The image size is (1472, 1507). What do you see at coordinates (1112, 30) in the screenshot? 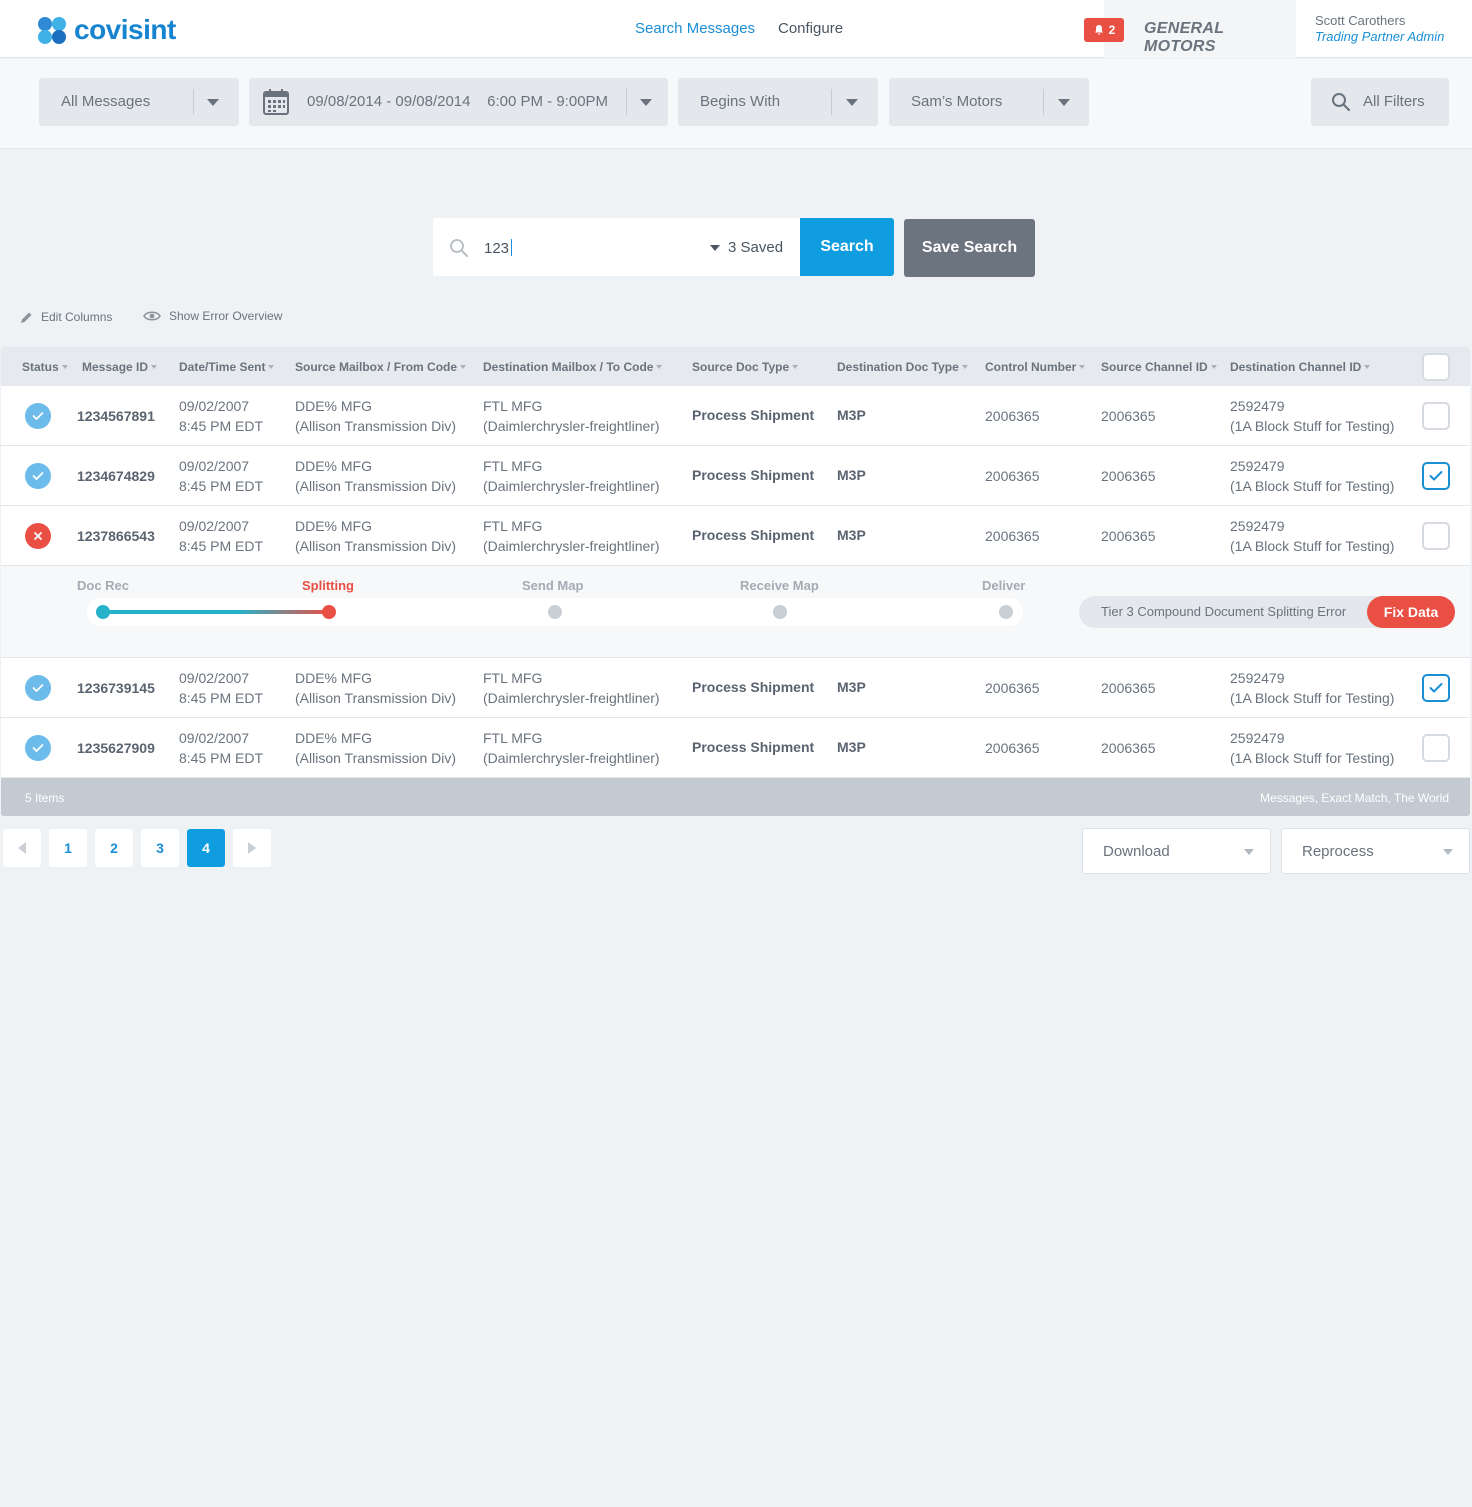
I see `notification-count: 2` at bounding box center [1112, 30].